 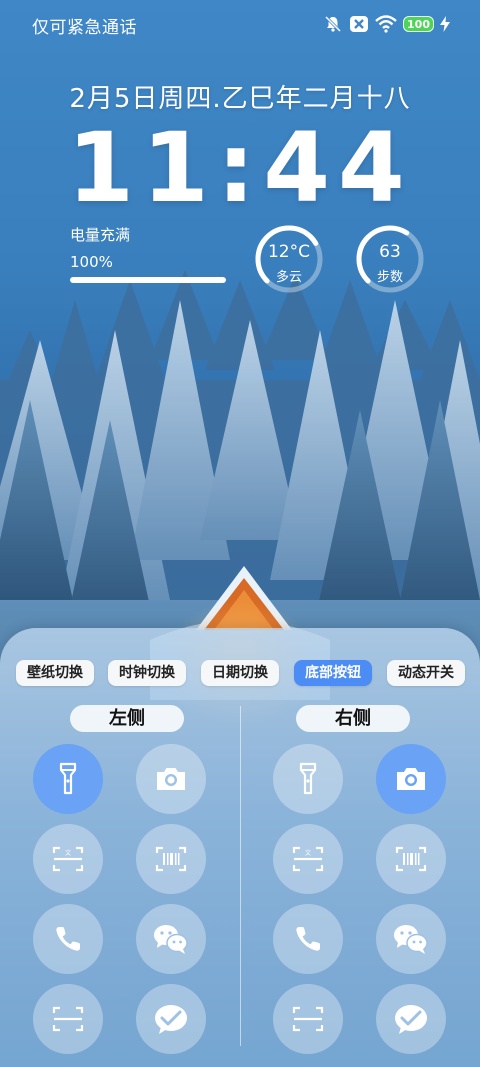 What do you see at coordinates (333, 673) in the screenshot?
I see `tab-bottom-buttons: 底部按钮` at bounding box center [333, 673].